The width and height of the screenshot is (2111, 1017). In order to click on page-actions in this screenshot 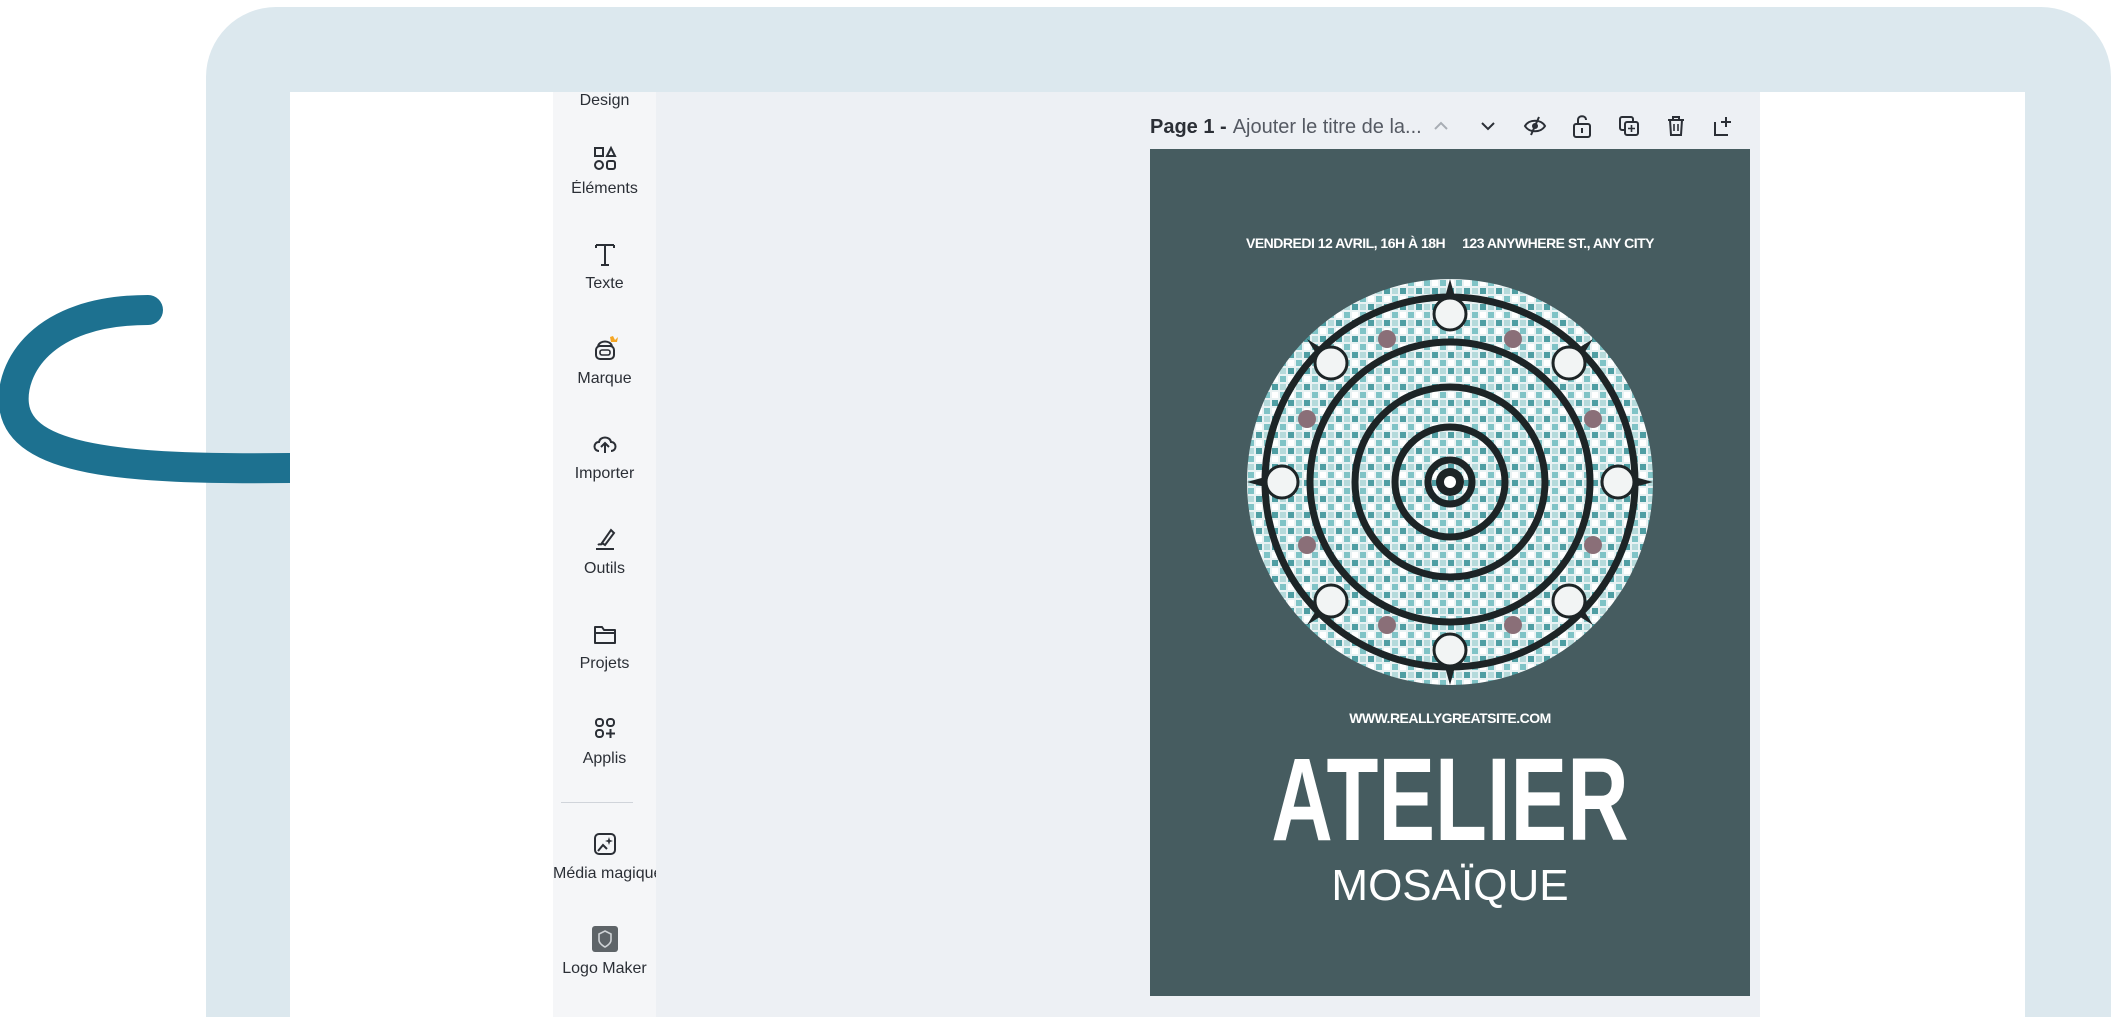, I will do `click(1582, 126)`.